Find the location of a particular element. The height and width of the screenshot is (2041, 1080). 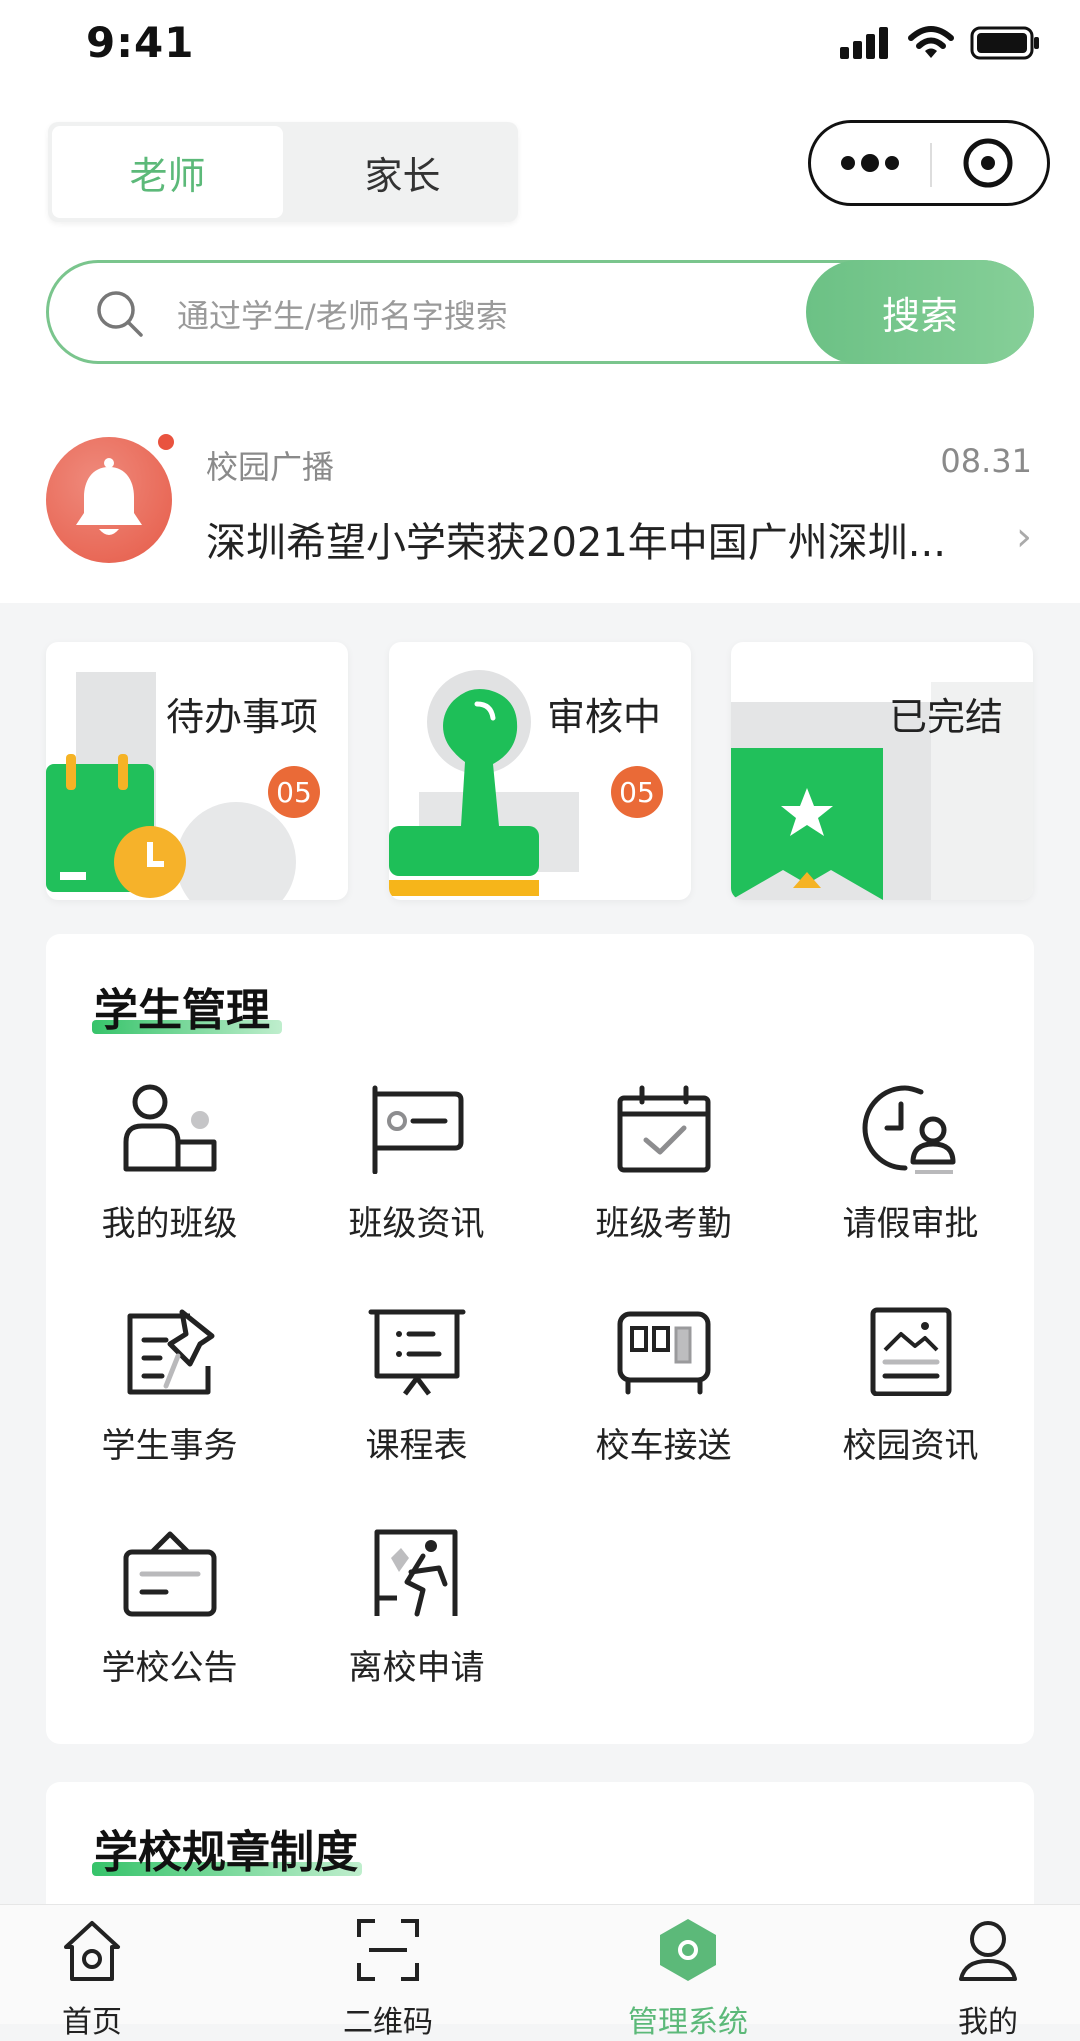

notice-board-icon is located at coordinates (169, 1574).